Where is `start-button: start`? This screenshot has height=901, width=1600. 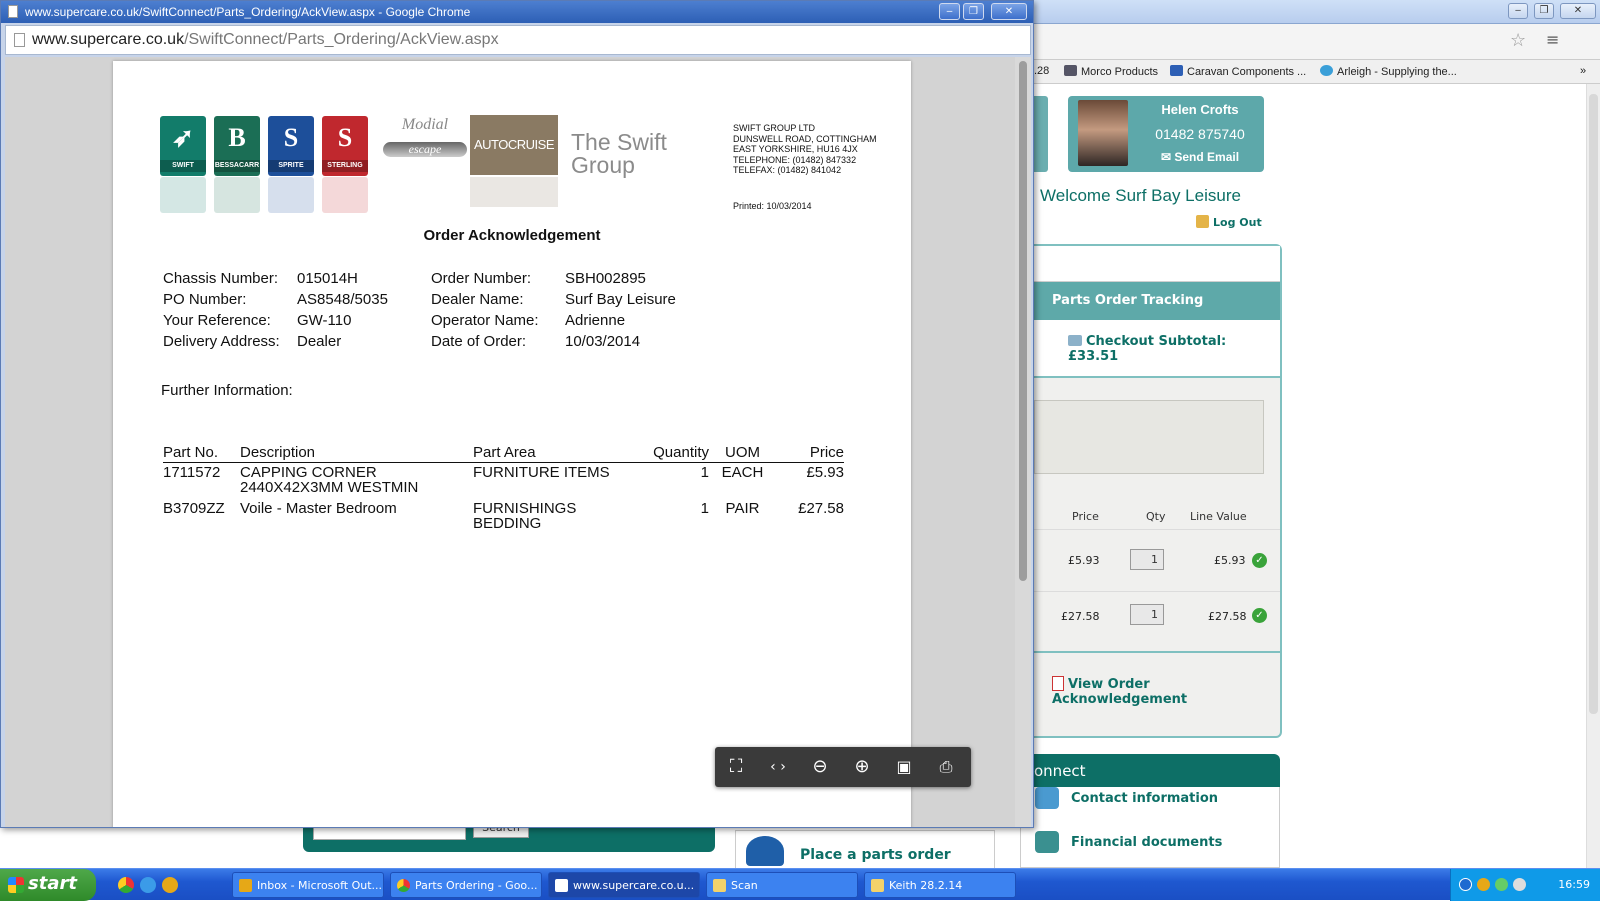 start-button: start is located at coordinates (48, 885).